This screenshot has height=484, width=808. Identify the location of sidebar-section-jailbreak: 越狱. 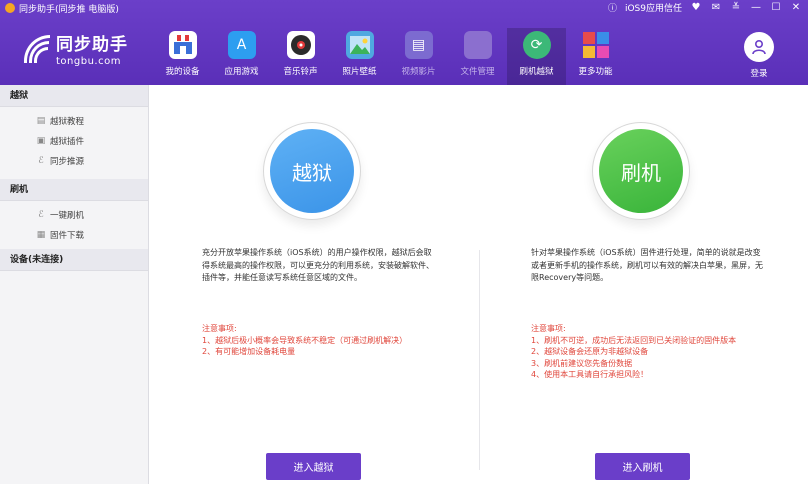
(74, 96).